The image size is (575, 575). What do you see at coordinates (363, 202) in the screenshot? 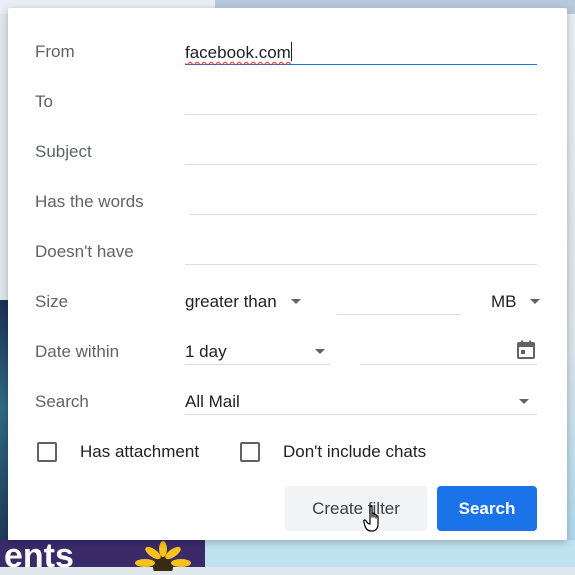
I see `has-words-input` at bounding box center [363, 202].